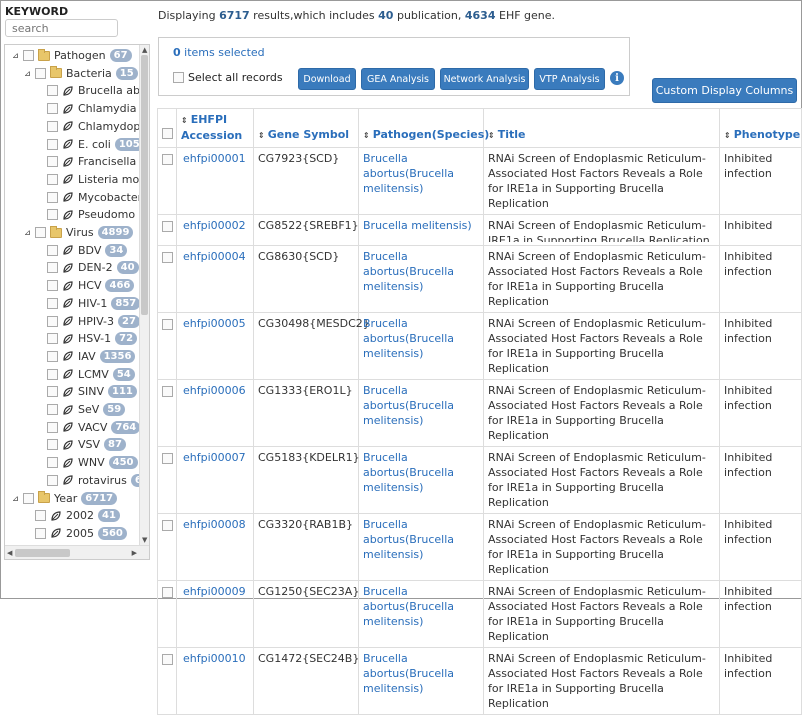 The image size is (802, 715). What do you see at coordinates (86, 391) in the screenshot?
I see `tree-node: SINV111` at bounding box center [86, 391].